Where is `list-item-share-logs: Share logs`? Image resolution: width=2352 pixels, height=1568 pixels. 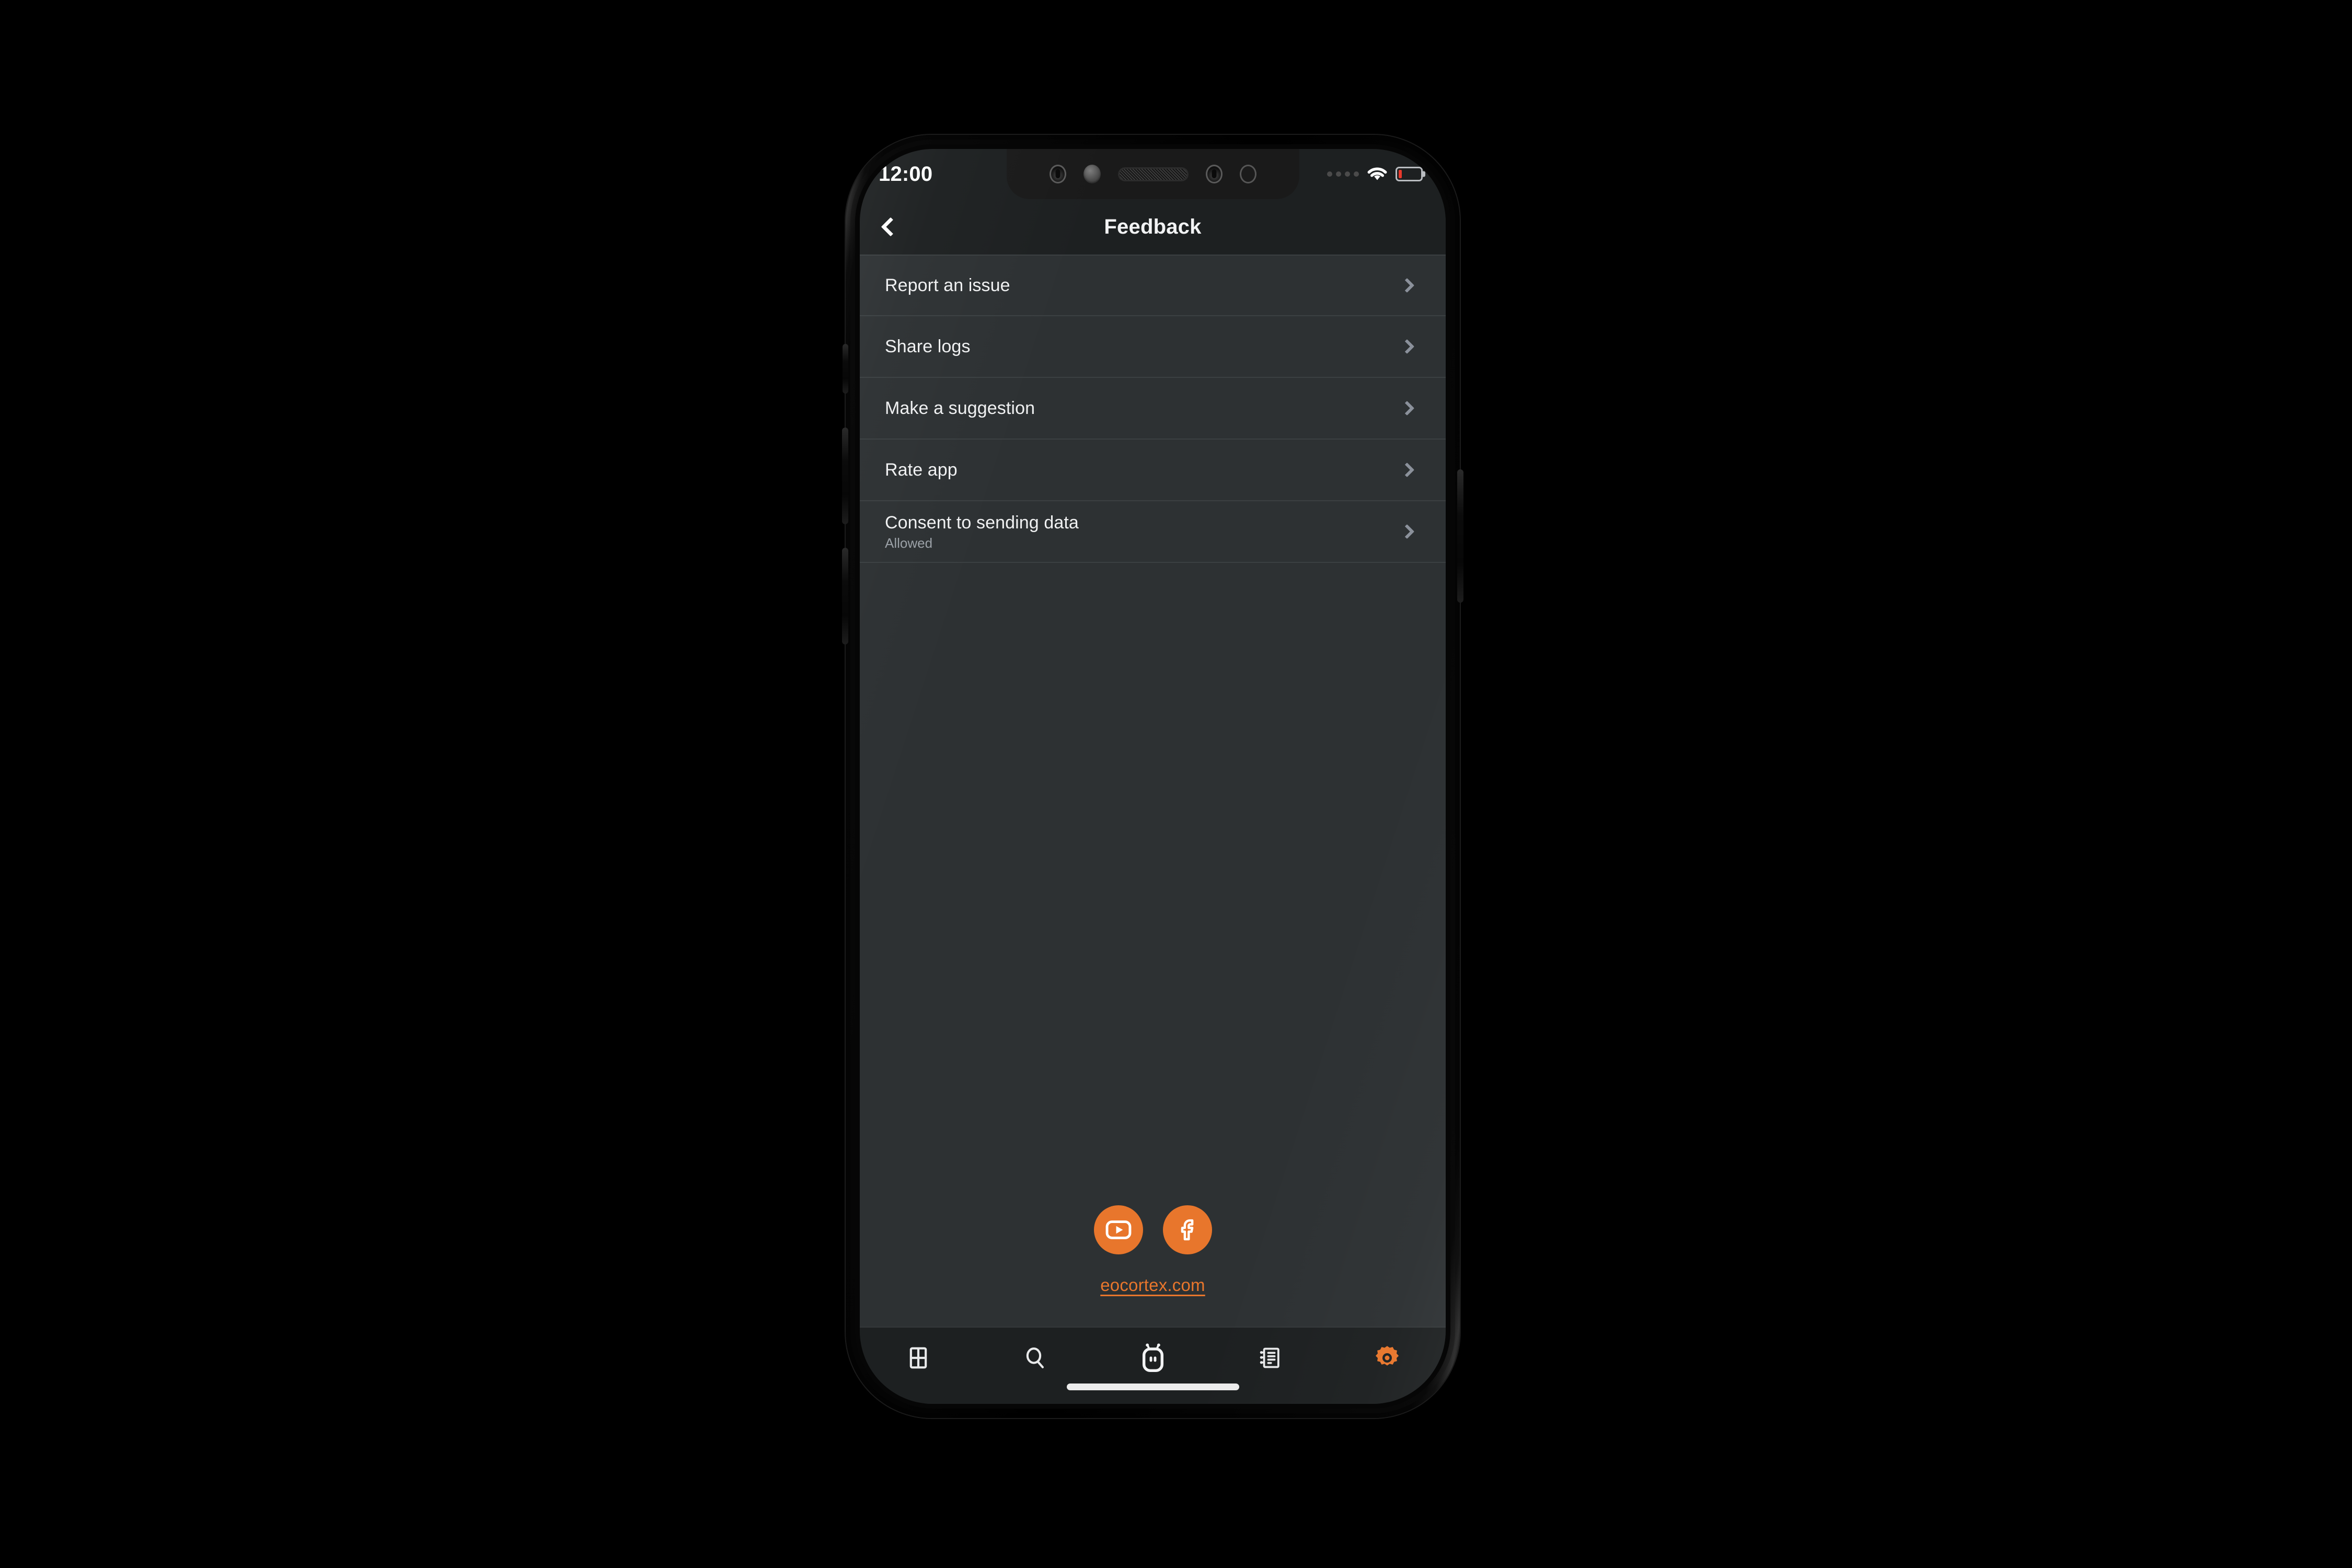 list-item-share-logs: Share logs is located at coordinates (1153, 347).